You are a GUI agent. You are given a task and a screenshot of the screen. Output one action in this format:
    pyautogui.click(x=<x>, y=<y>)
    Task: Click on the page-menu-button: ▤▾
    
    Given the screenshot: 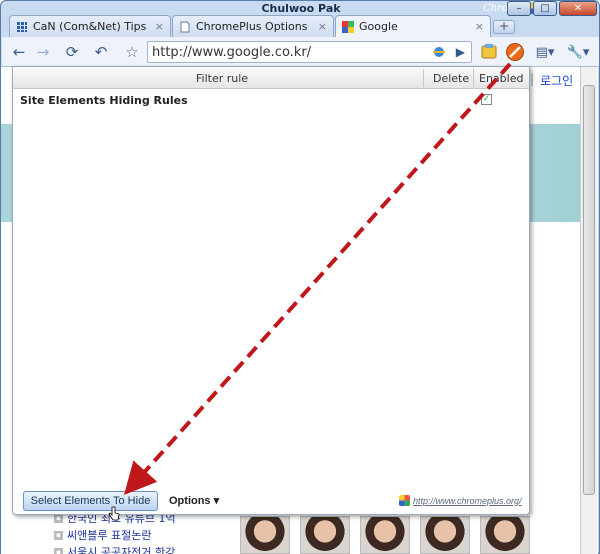 What is the action you would take?
    pyautogui.click(x=545, y=52)
    